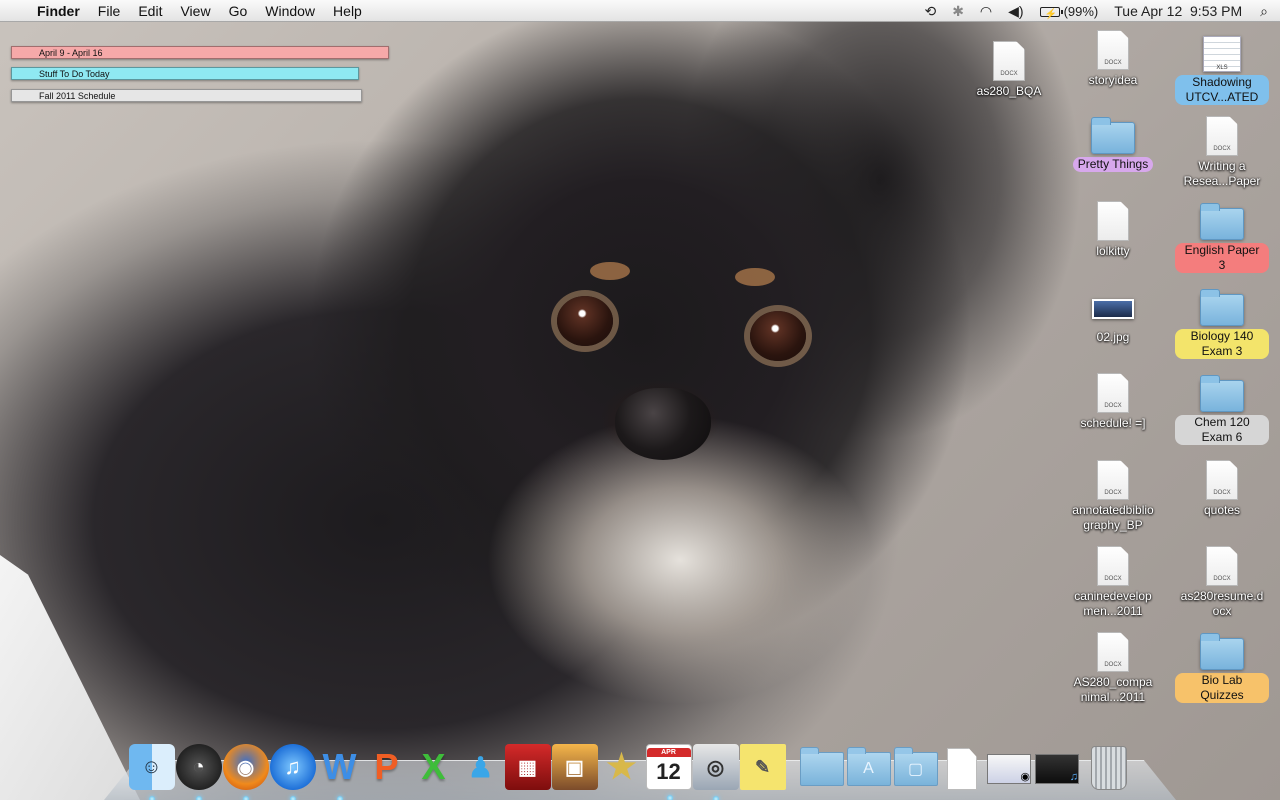 The width and height of the screenshot is (1280, 800). I want to click on desktop-icon-label: caninedevelopmen...2011, so click(1113, 603).